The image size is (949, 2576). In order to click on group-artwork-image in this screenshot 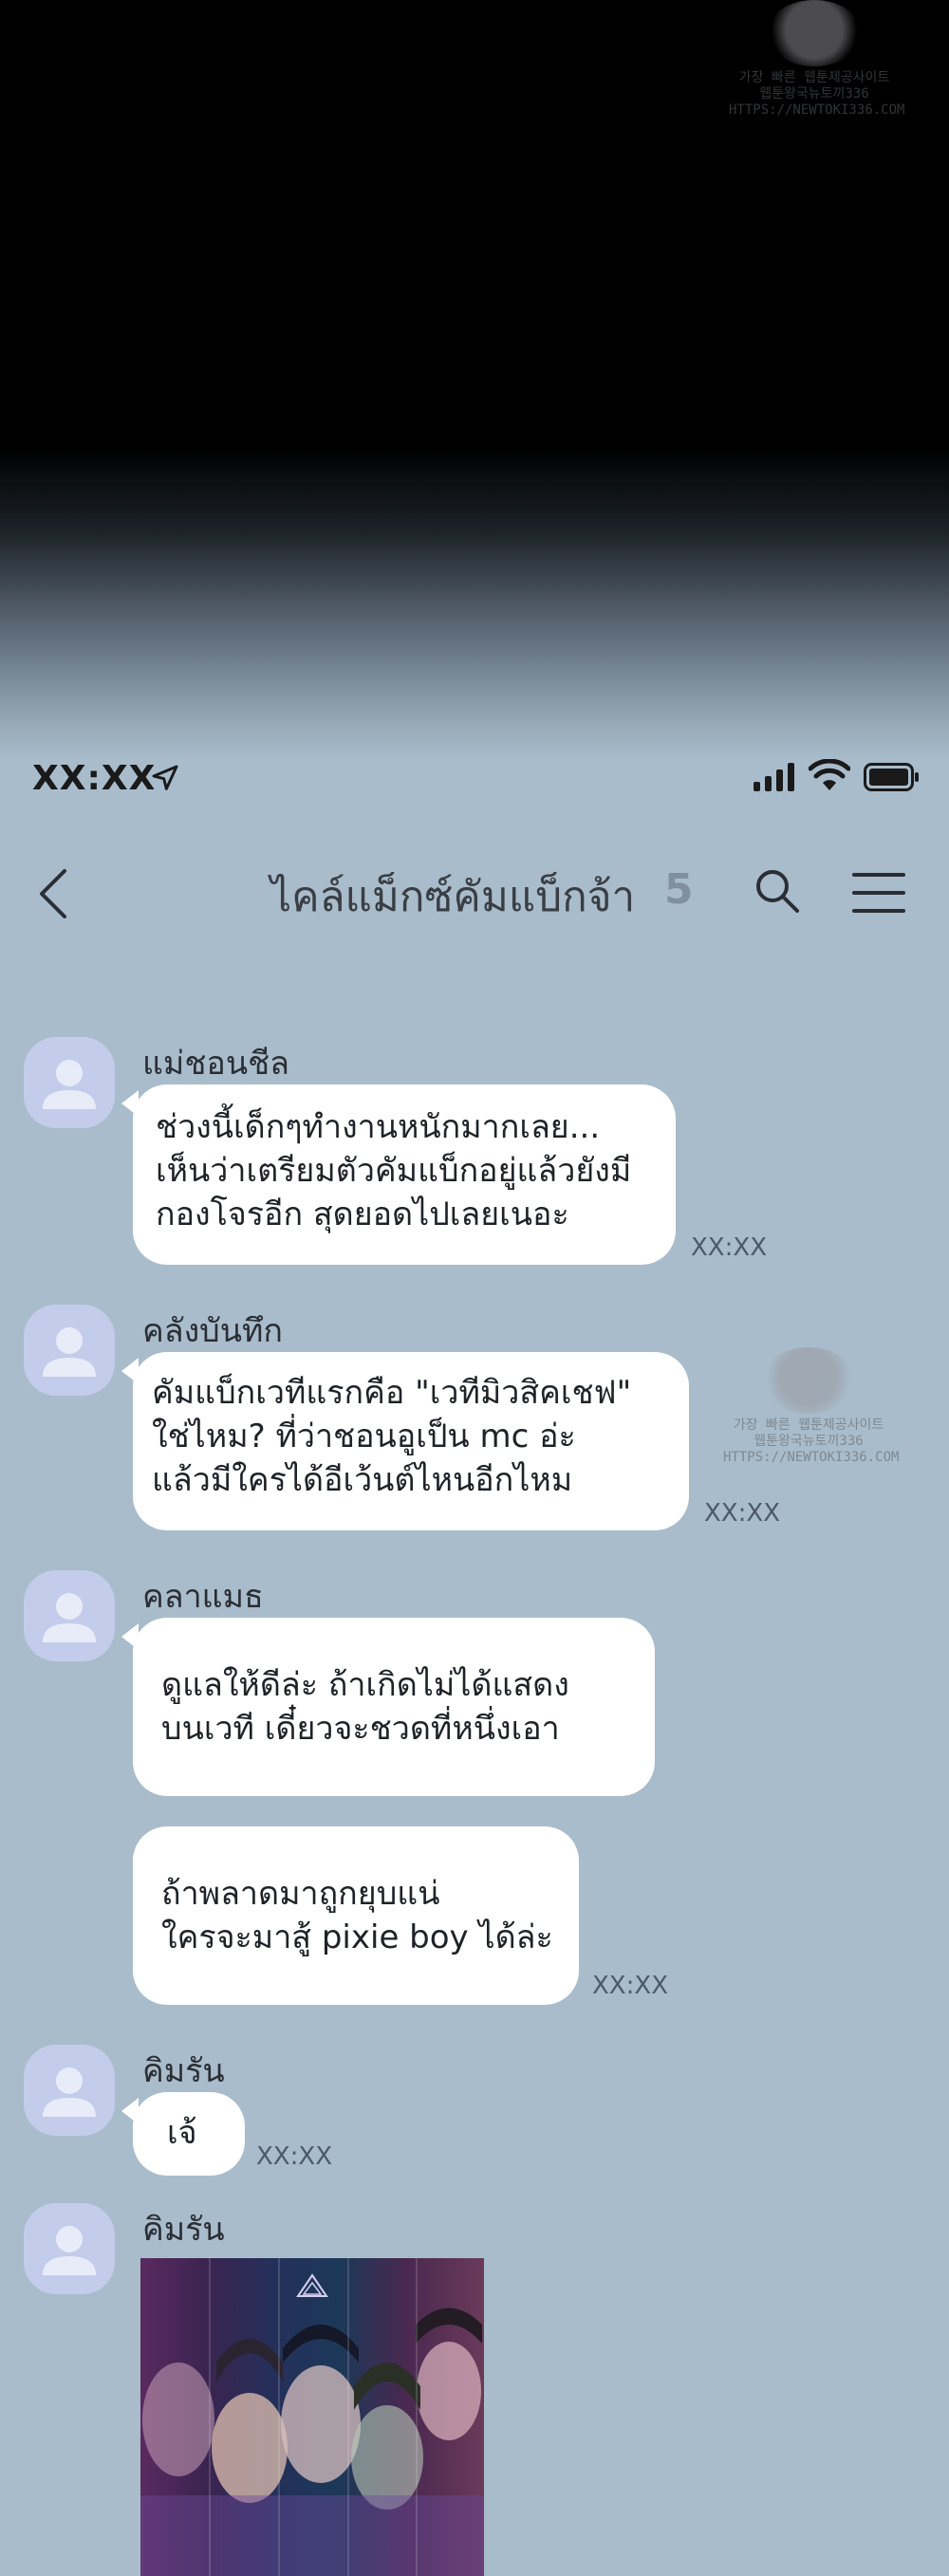, I will do `click(312, 2417)`.